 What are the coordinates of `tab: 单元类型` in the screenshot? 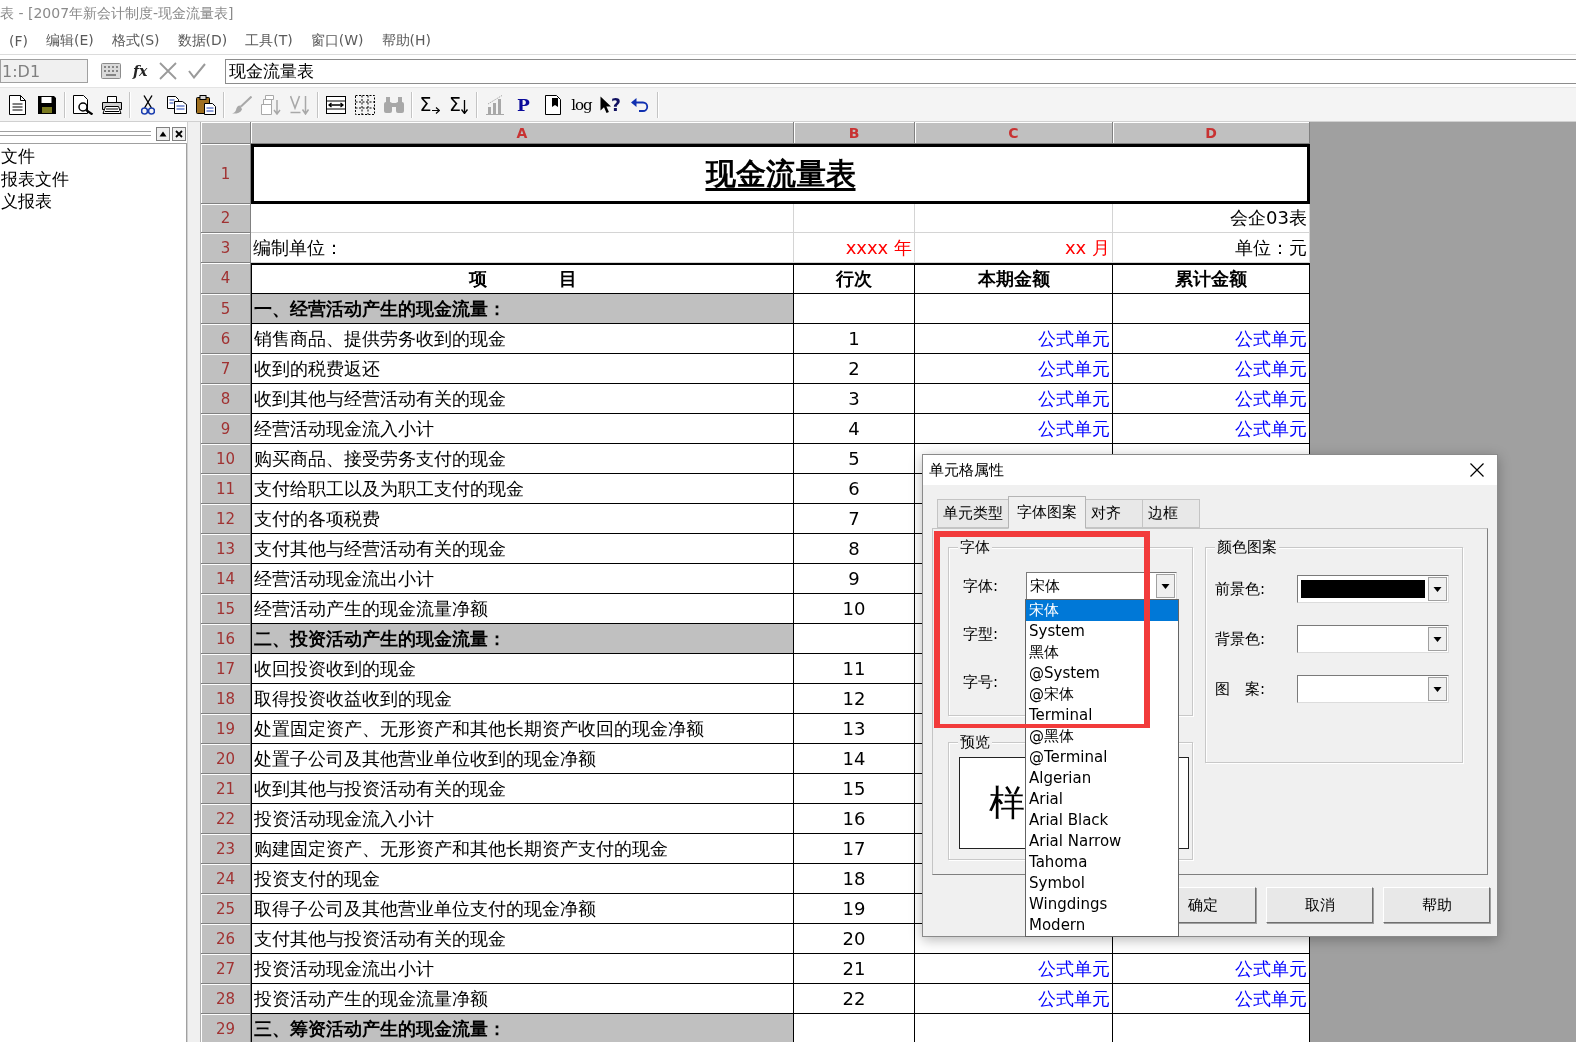 It's located at (973, 513).